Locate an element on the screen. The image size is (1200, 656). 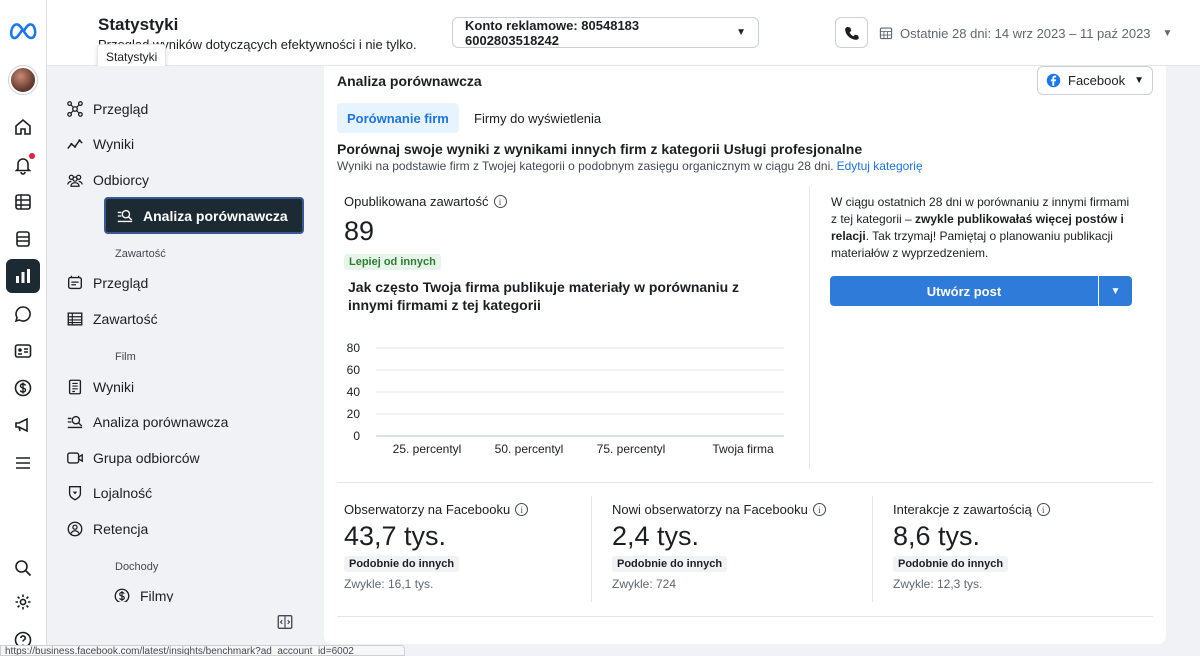
sidebar-item-content-overview: Przegląd is located at coordinates (157, 283).